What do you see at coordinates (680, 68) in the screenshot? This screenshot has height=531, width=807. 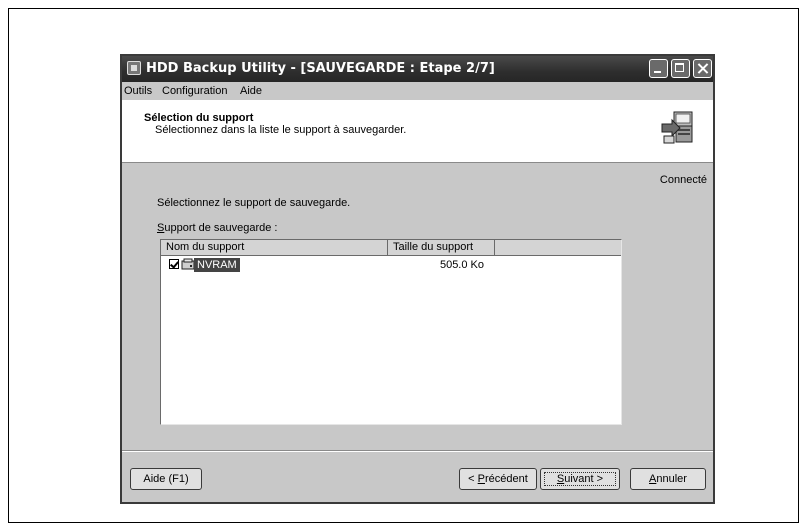 I see `maximize-button` at bounding box center [680, 68].